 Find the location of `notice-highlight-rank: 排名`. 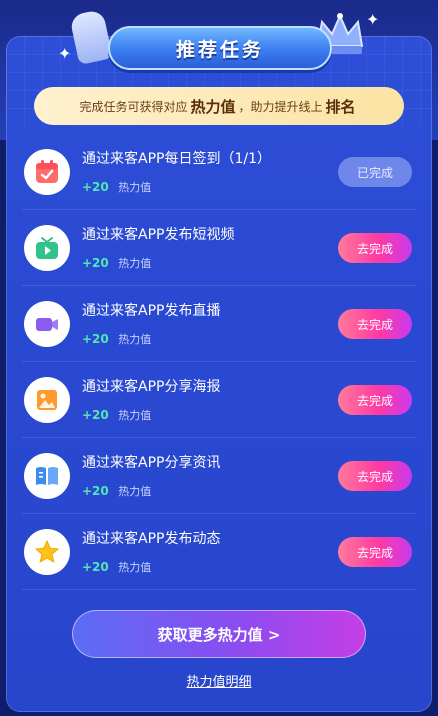

notice-highlight-rank: 排名 is located at coordinates (340, 106).